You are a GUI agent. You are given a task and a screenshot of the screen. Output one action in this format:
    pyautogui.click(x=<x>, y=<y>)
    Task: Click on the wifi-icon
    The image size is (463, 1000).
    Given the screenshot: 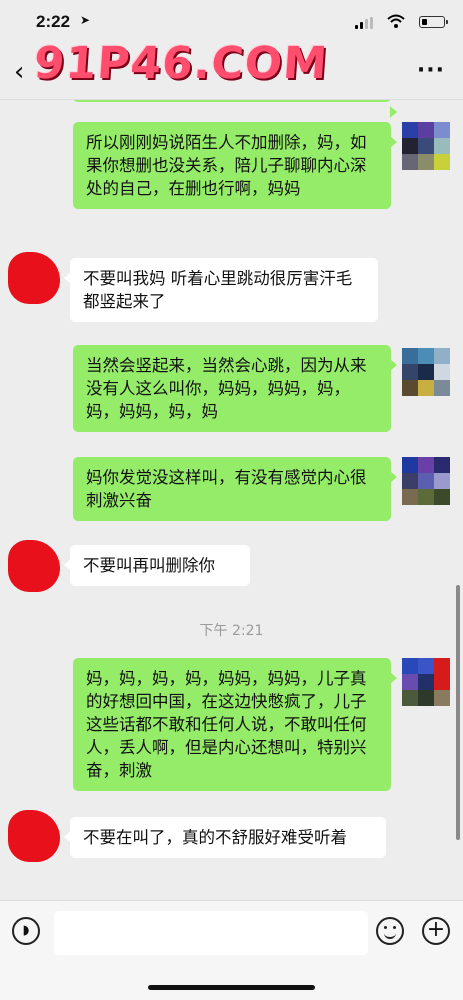 What is the action you would take?
    pyautogui.click(x=396, y=21)
    